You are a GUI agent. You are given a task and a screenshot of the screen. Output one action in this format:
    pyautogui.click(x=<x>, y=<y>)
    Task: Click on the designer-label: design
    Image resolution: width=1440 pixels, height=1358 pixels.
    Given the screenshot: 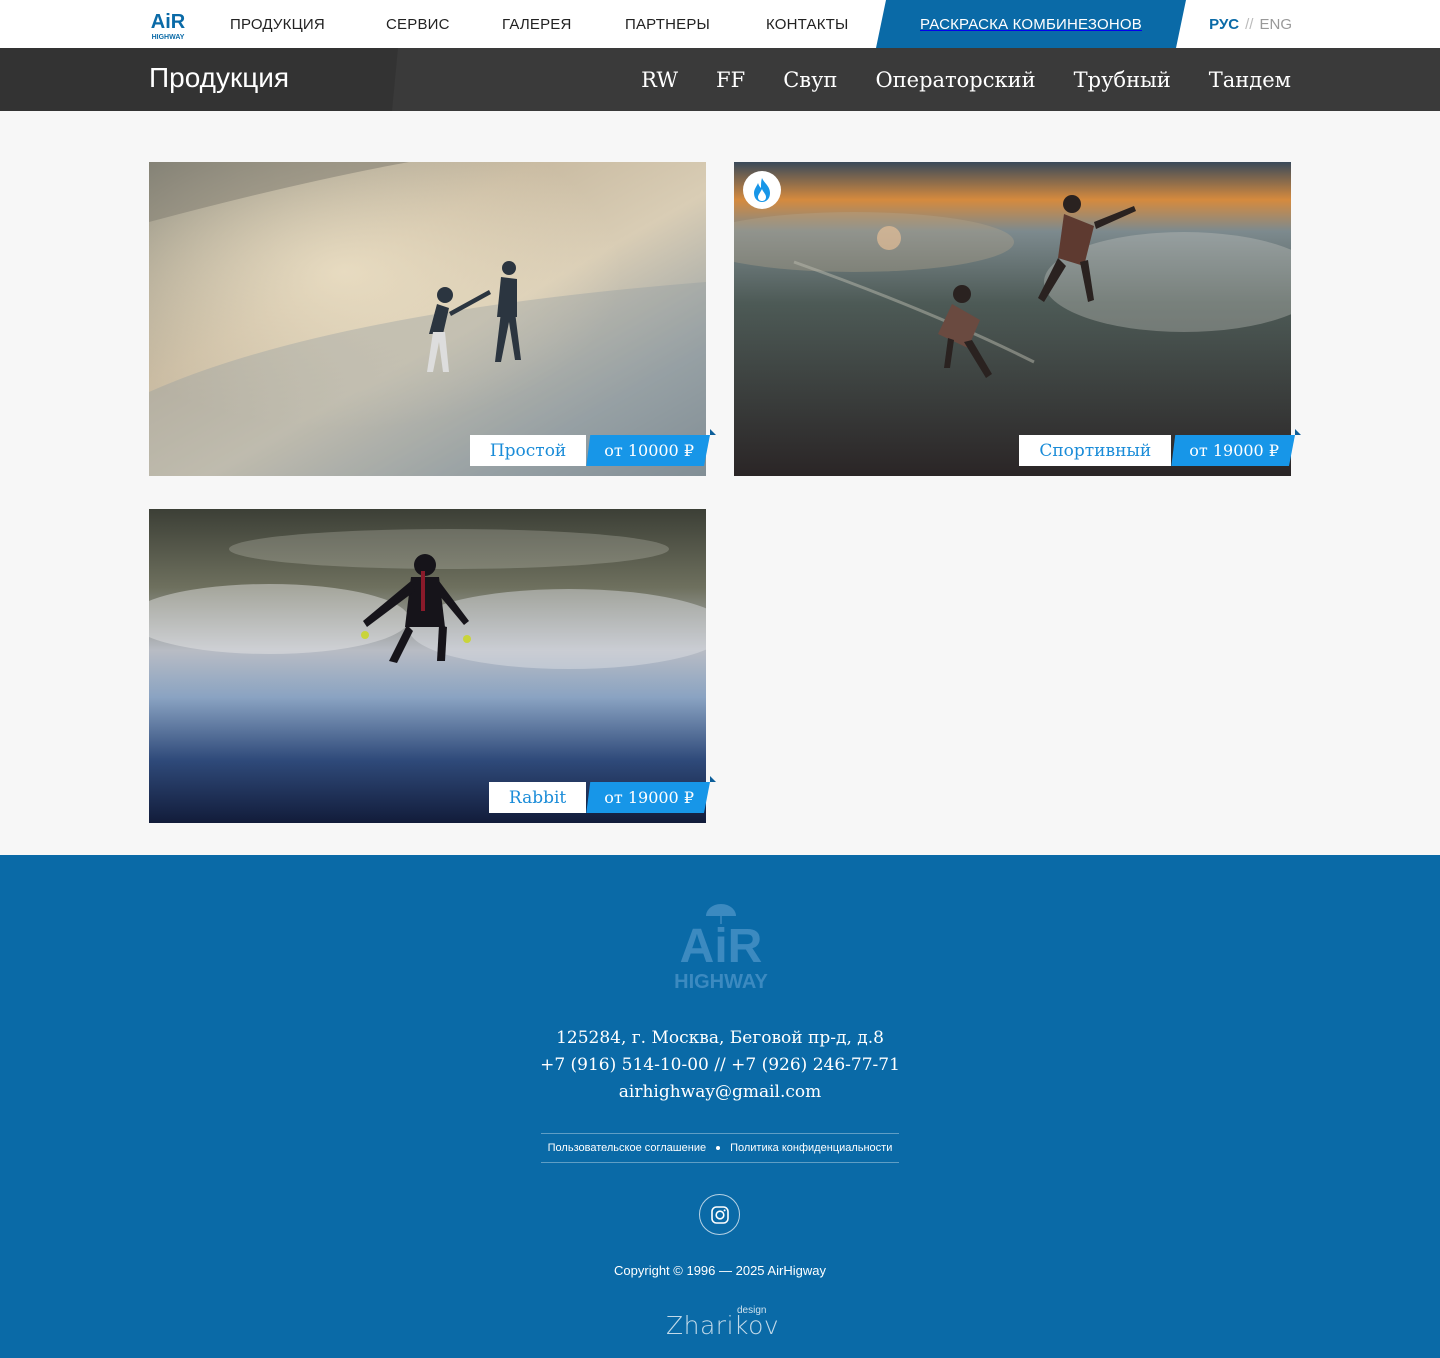 What is the action you would take?
    pyautogui.click(x=752, y=1310)
    